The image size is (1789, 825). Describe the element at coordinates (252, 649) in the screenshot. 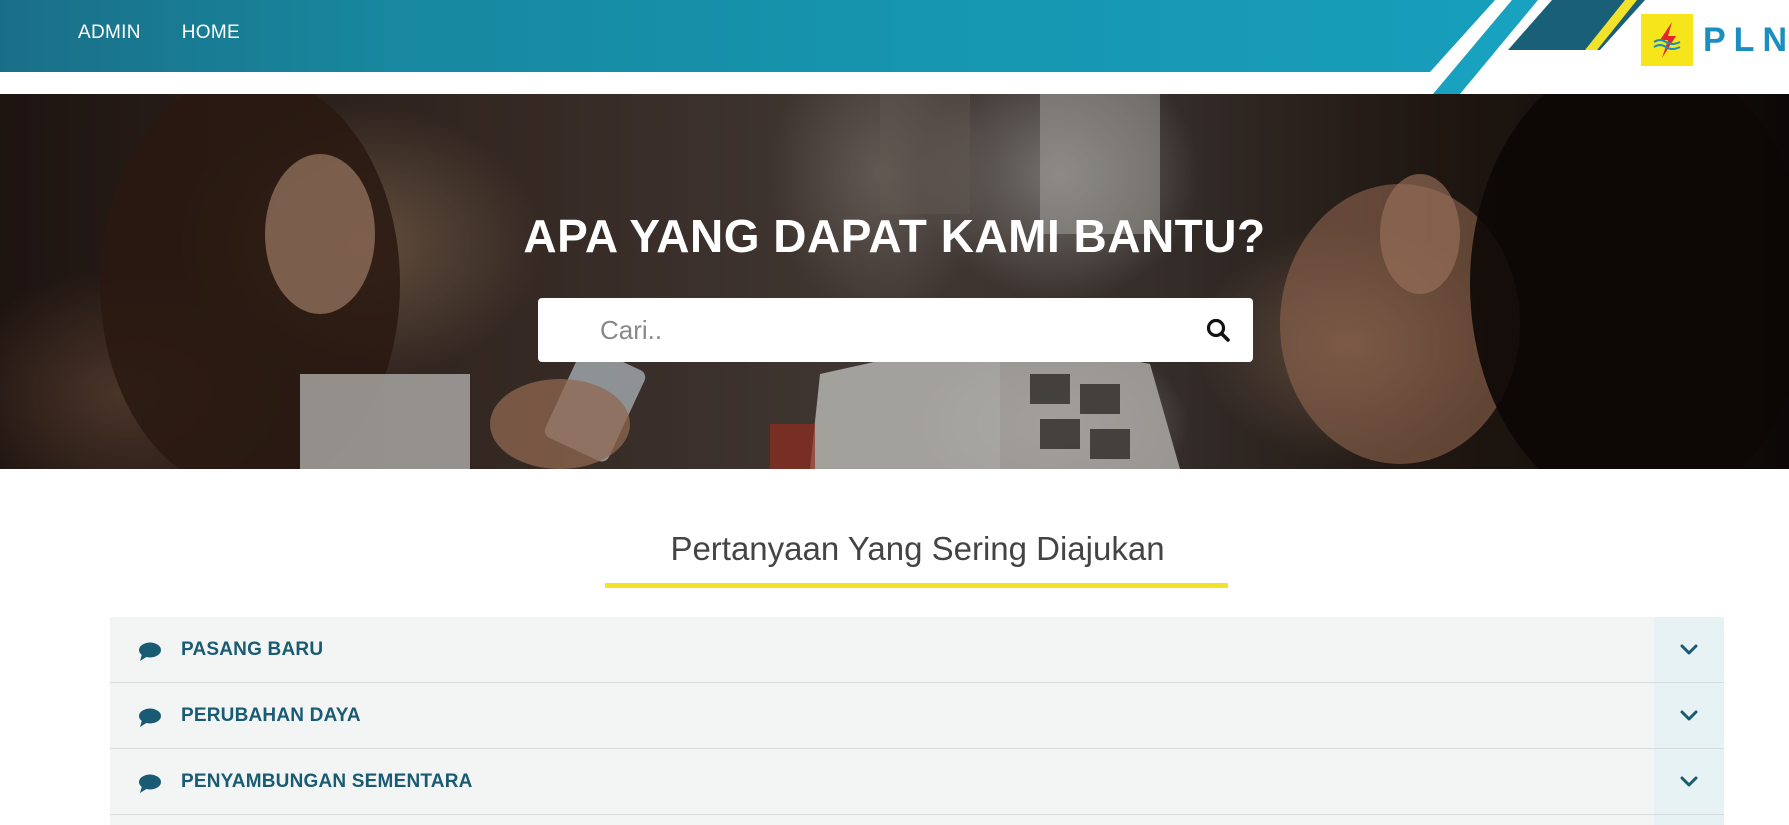

I see `faq-item-label: PASANG BARU` at that location.